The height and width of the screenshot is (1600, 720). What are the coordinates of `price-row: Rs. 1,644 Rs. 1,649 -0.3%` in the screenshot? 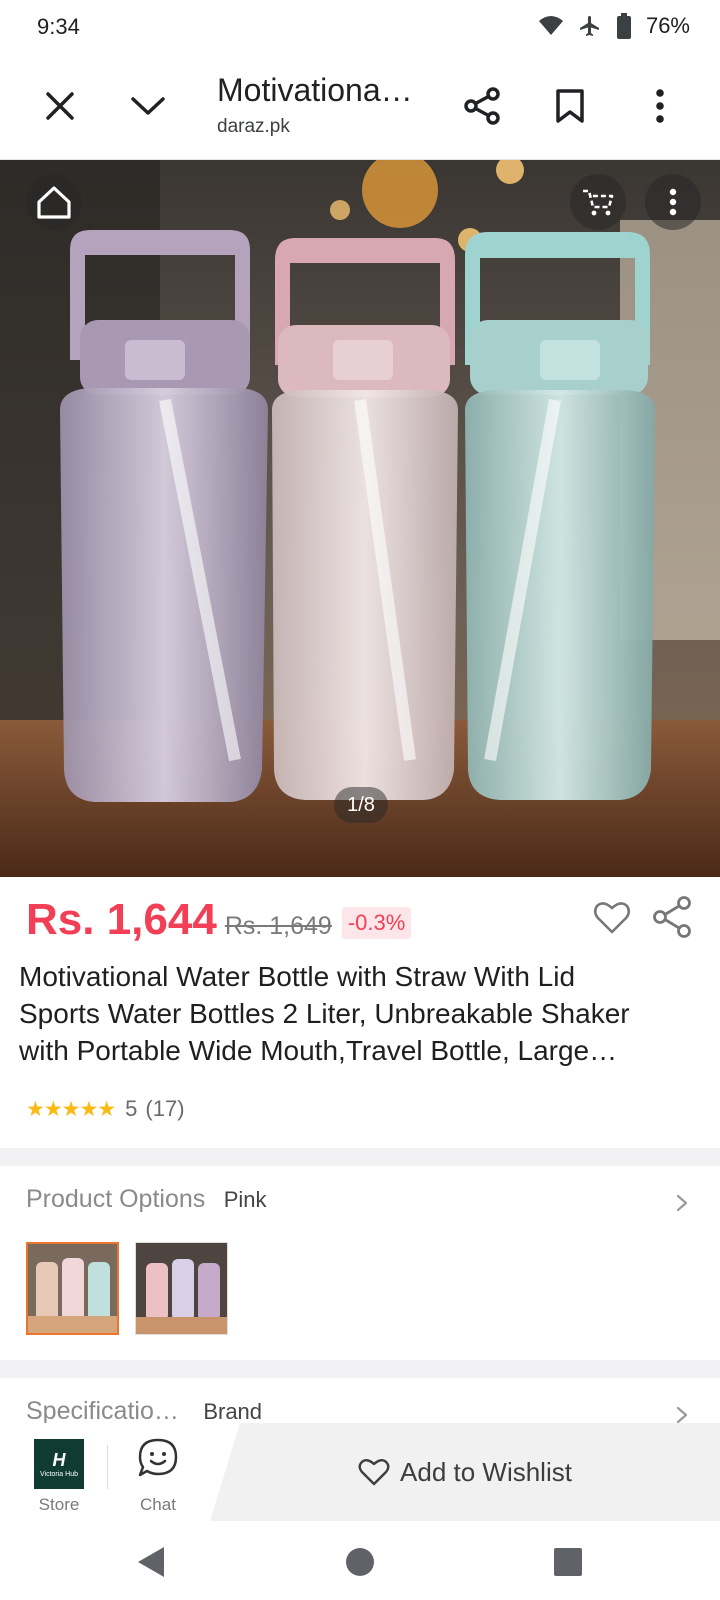 It's located at (219, 923).